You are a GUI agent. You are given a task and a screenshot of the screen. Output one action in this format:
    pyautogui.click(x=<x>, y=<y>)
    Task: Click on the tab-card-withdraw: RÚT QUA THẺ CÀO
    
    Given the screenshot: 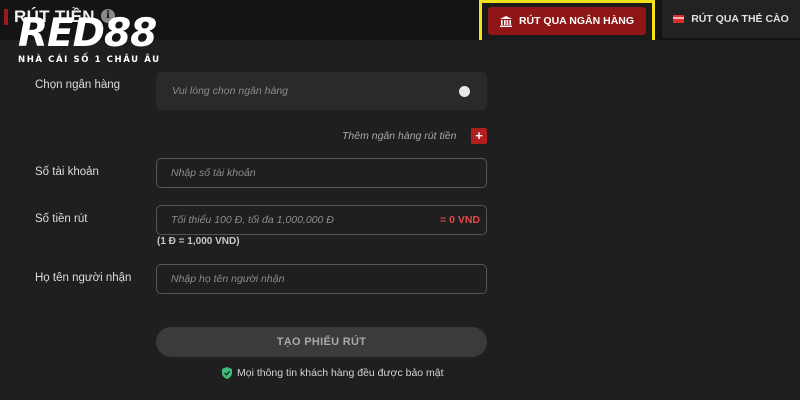 What is the action you would take?
    pyautogui.click(x=731, y=19)
    